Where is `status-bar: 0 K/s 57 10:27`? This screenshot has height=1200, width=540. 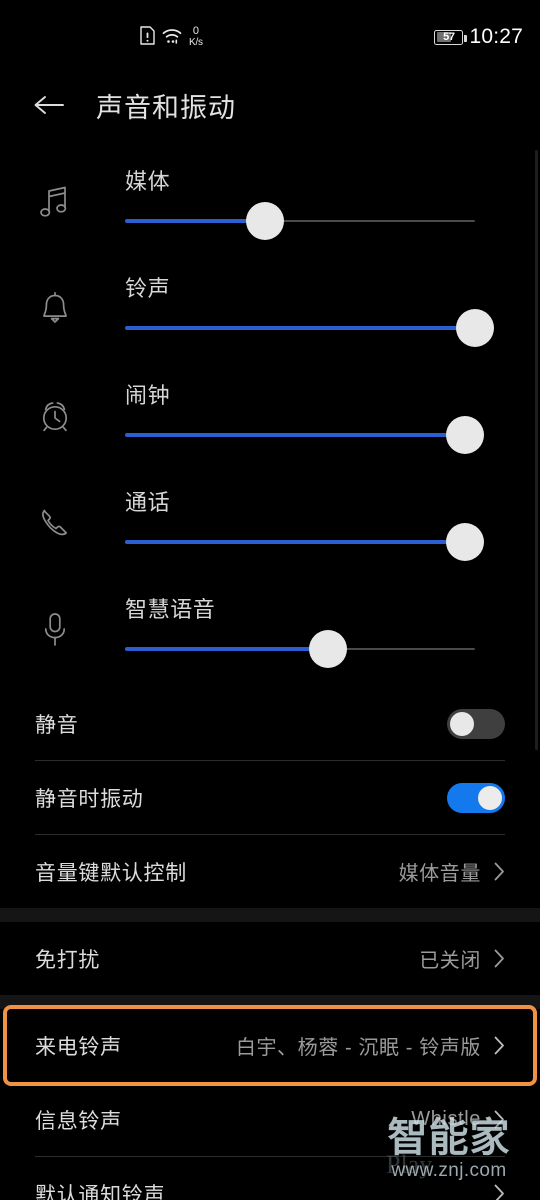
status-bar: 0 K/s 57 10:27 is located at coordinates (270, 34).